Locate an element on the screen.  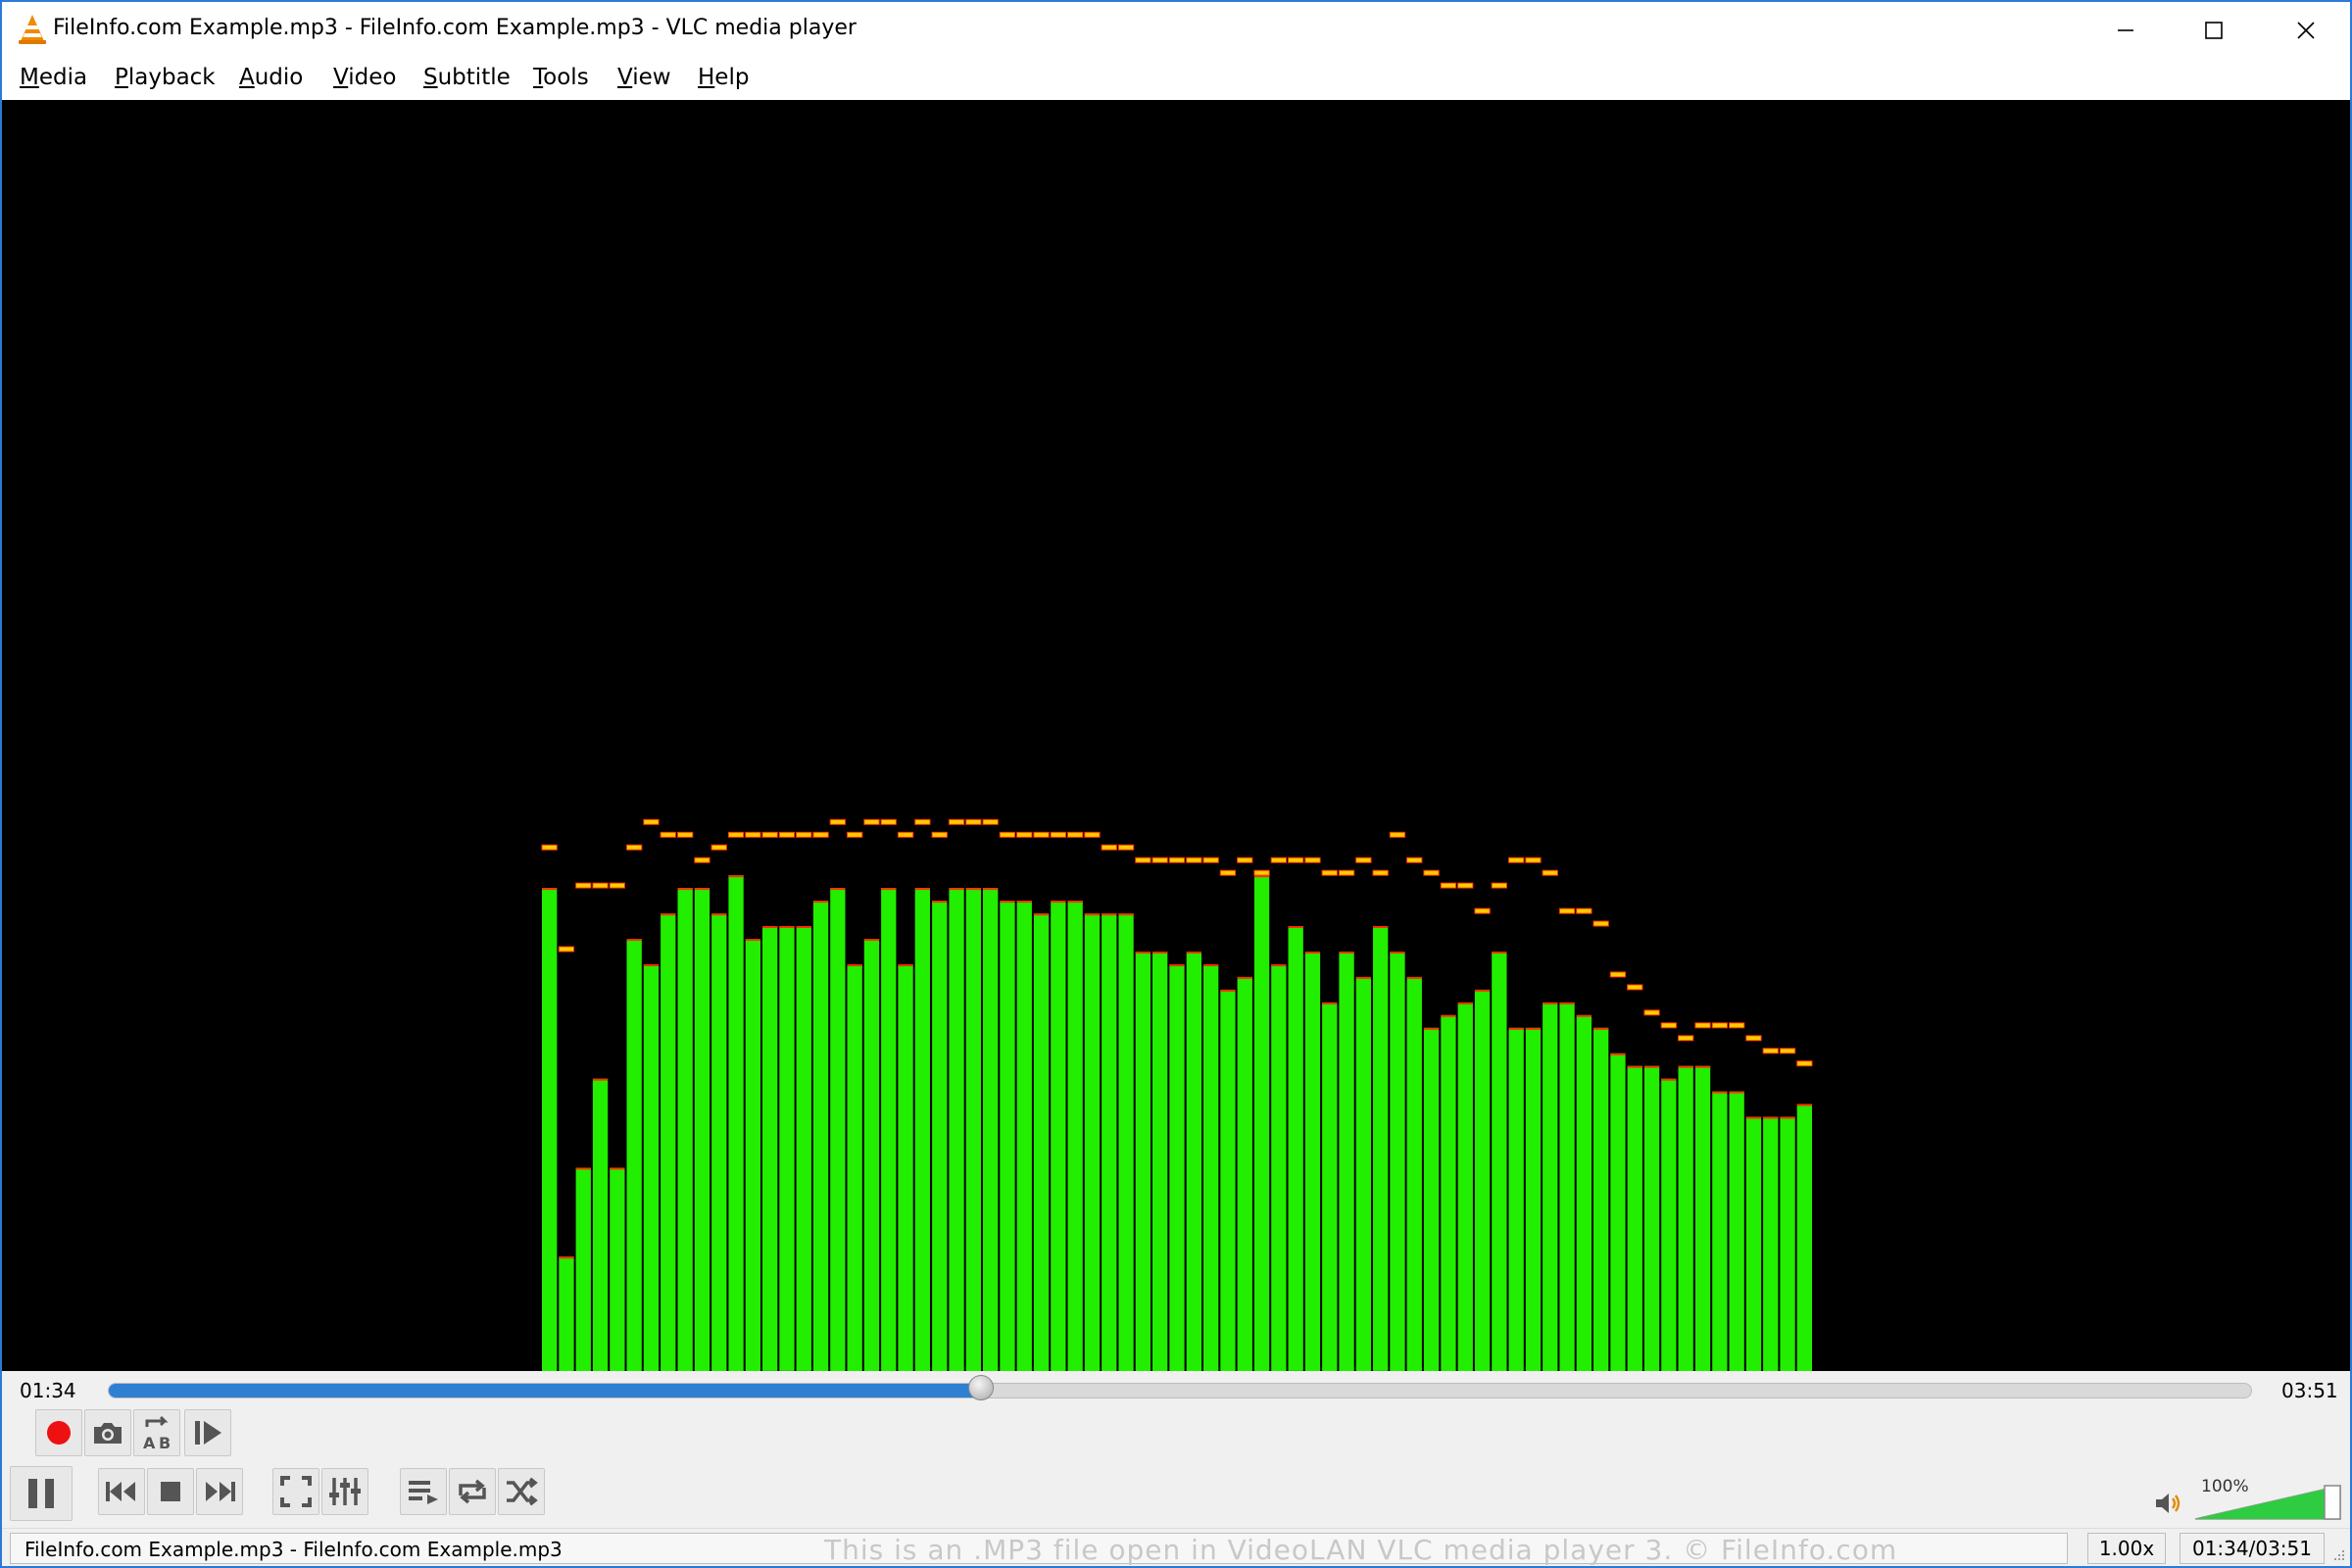
previous-button is located at coordinates (121, 1491).